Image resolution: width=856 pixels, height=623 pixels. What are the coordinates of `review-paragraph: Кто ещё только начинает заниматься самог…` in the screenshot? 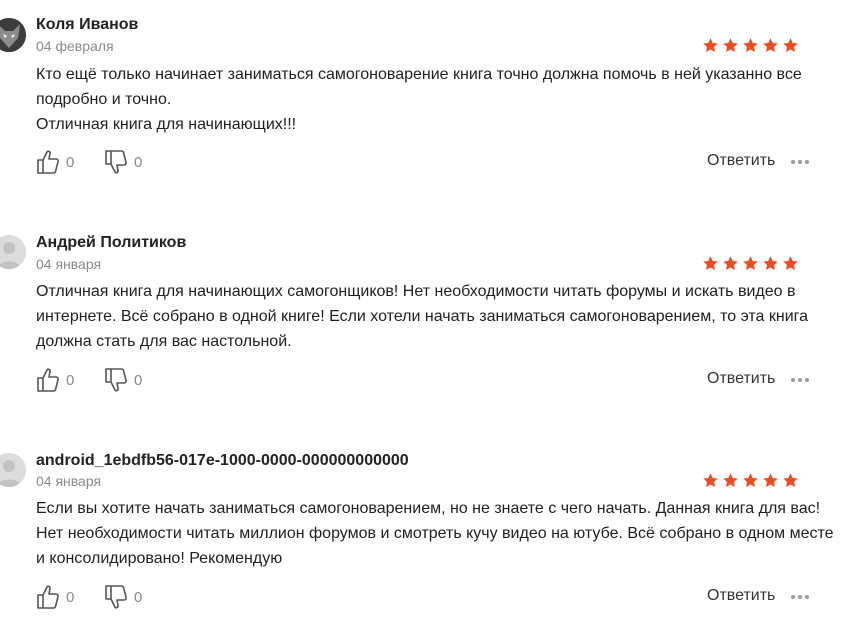 It's located at (419, 87).